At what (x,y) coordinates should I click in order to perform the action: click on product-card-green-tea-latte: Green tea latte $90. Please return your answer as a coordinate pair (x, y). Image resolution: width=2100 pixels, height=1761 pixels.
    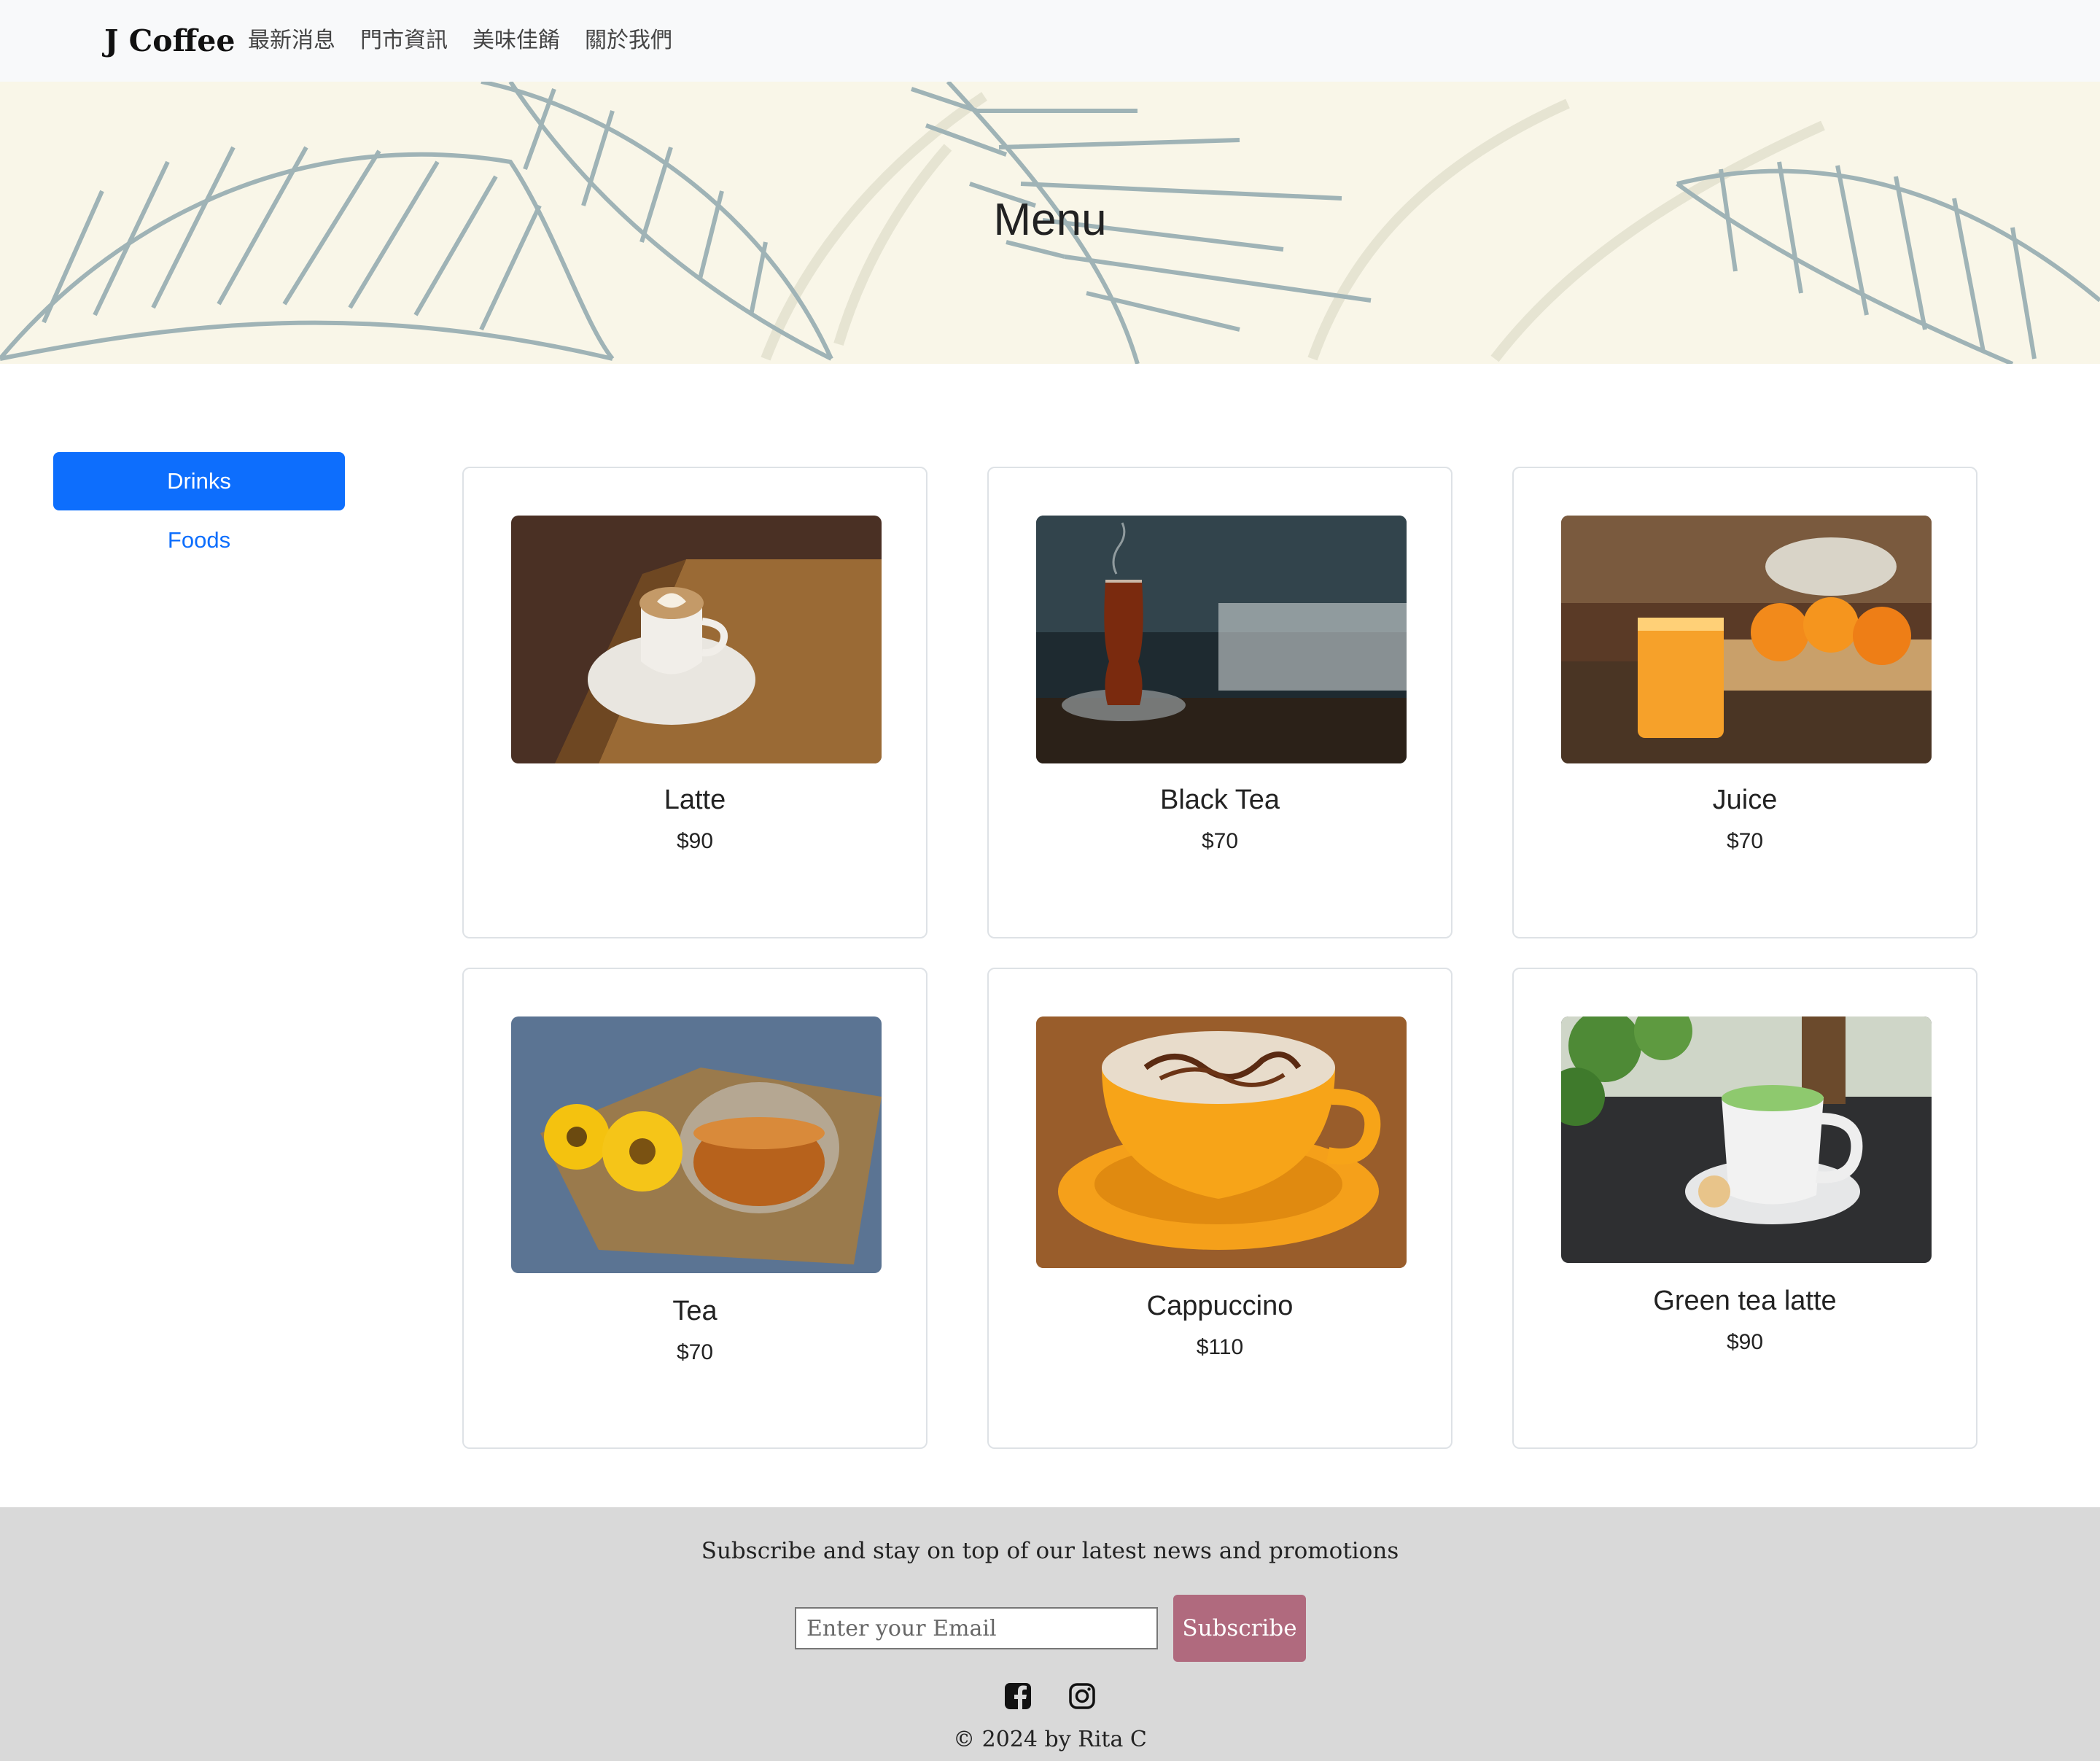
    Looking at the image, I should click on (1745, 1208).